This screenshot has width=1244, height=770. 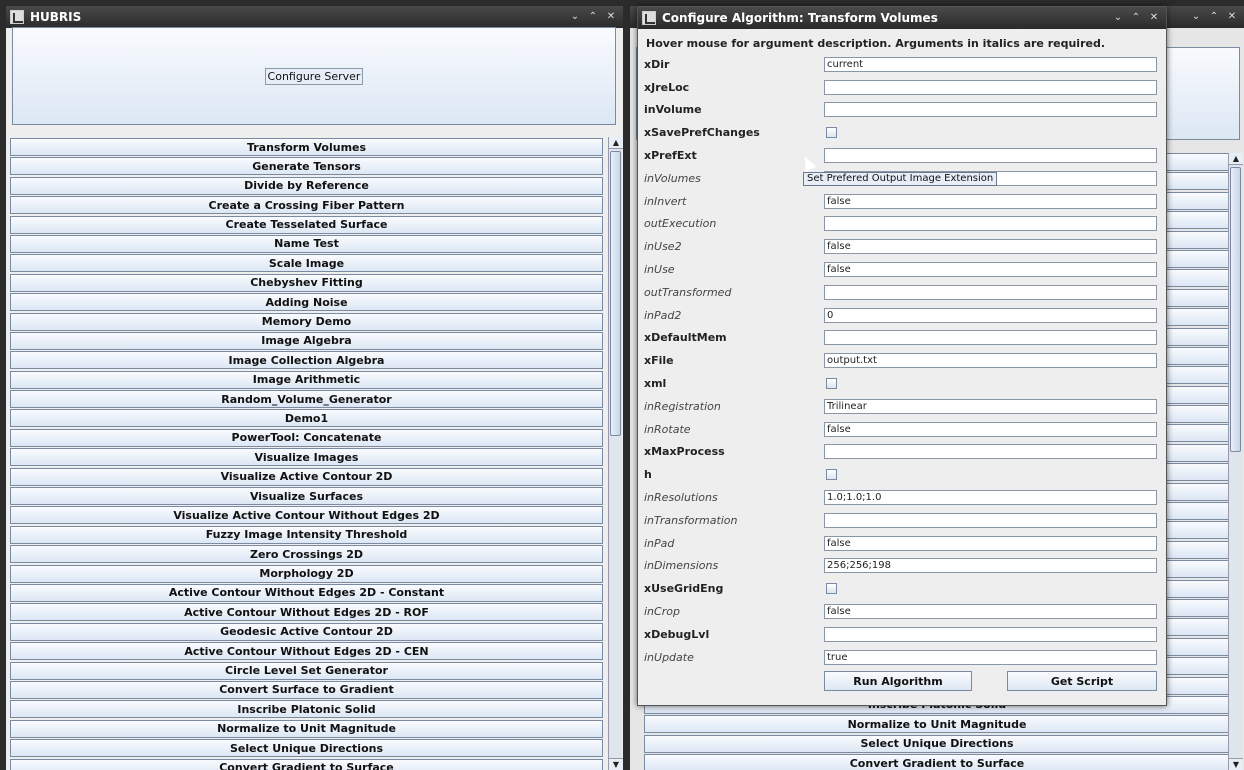 What do you see at coordinates (306, 340) in the screenshot?
I see `algorithm-button: Image Algebra` at bounding box center [306, 340].